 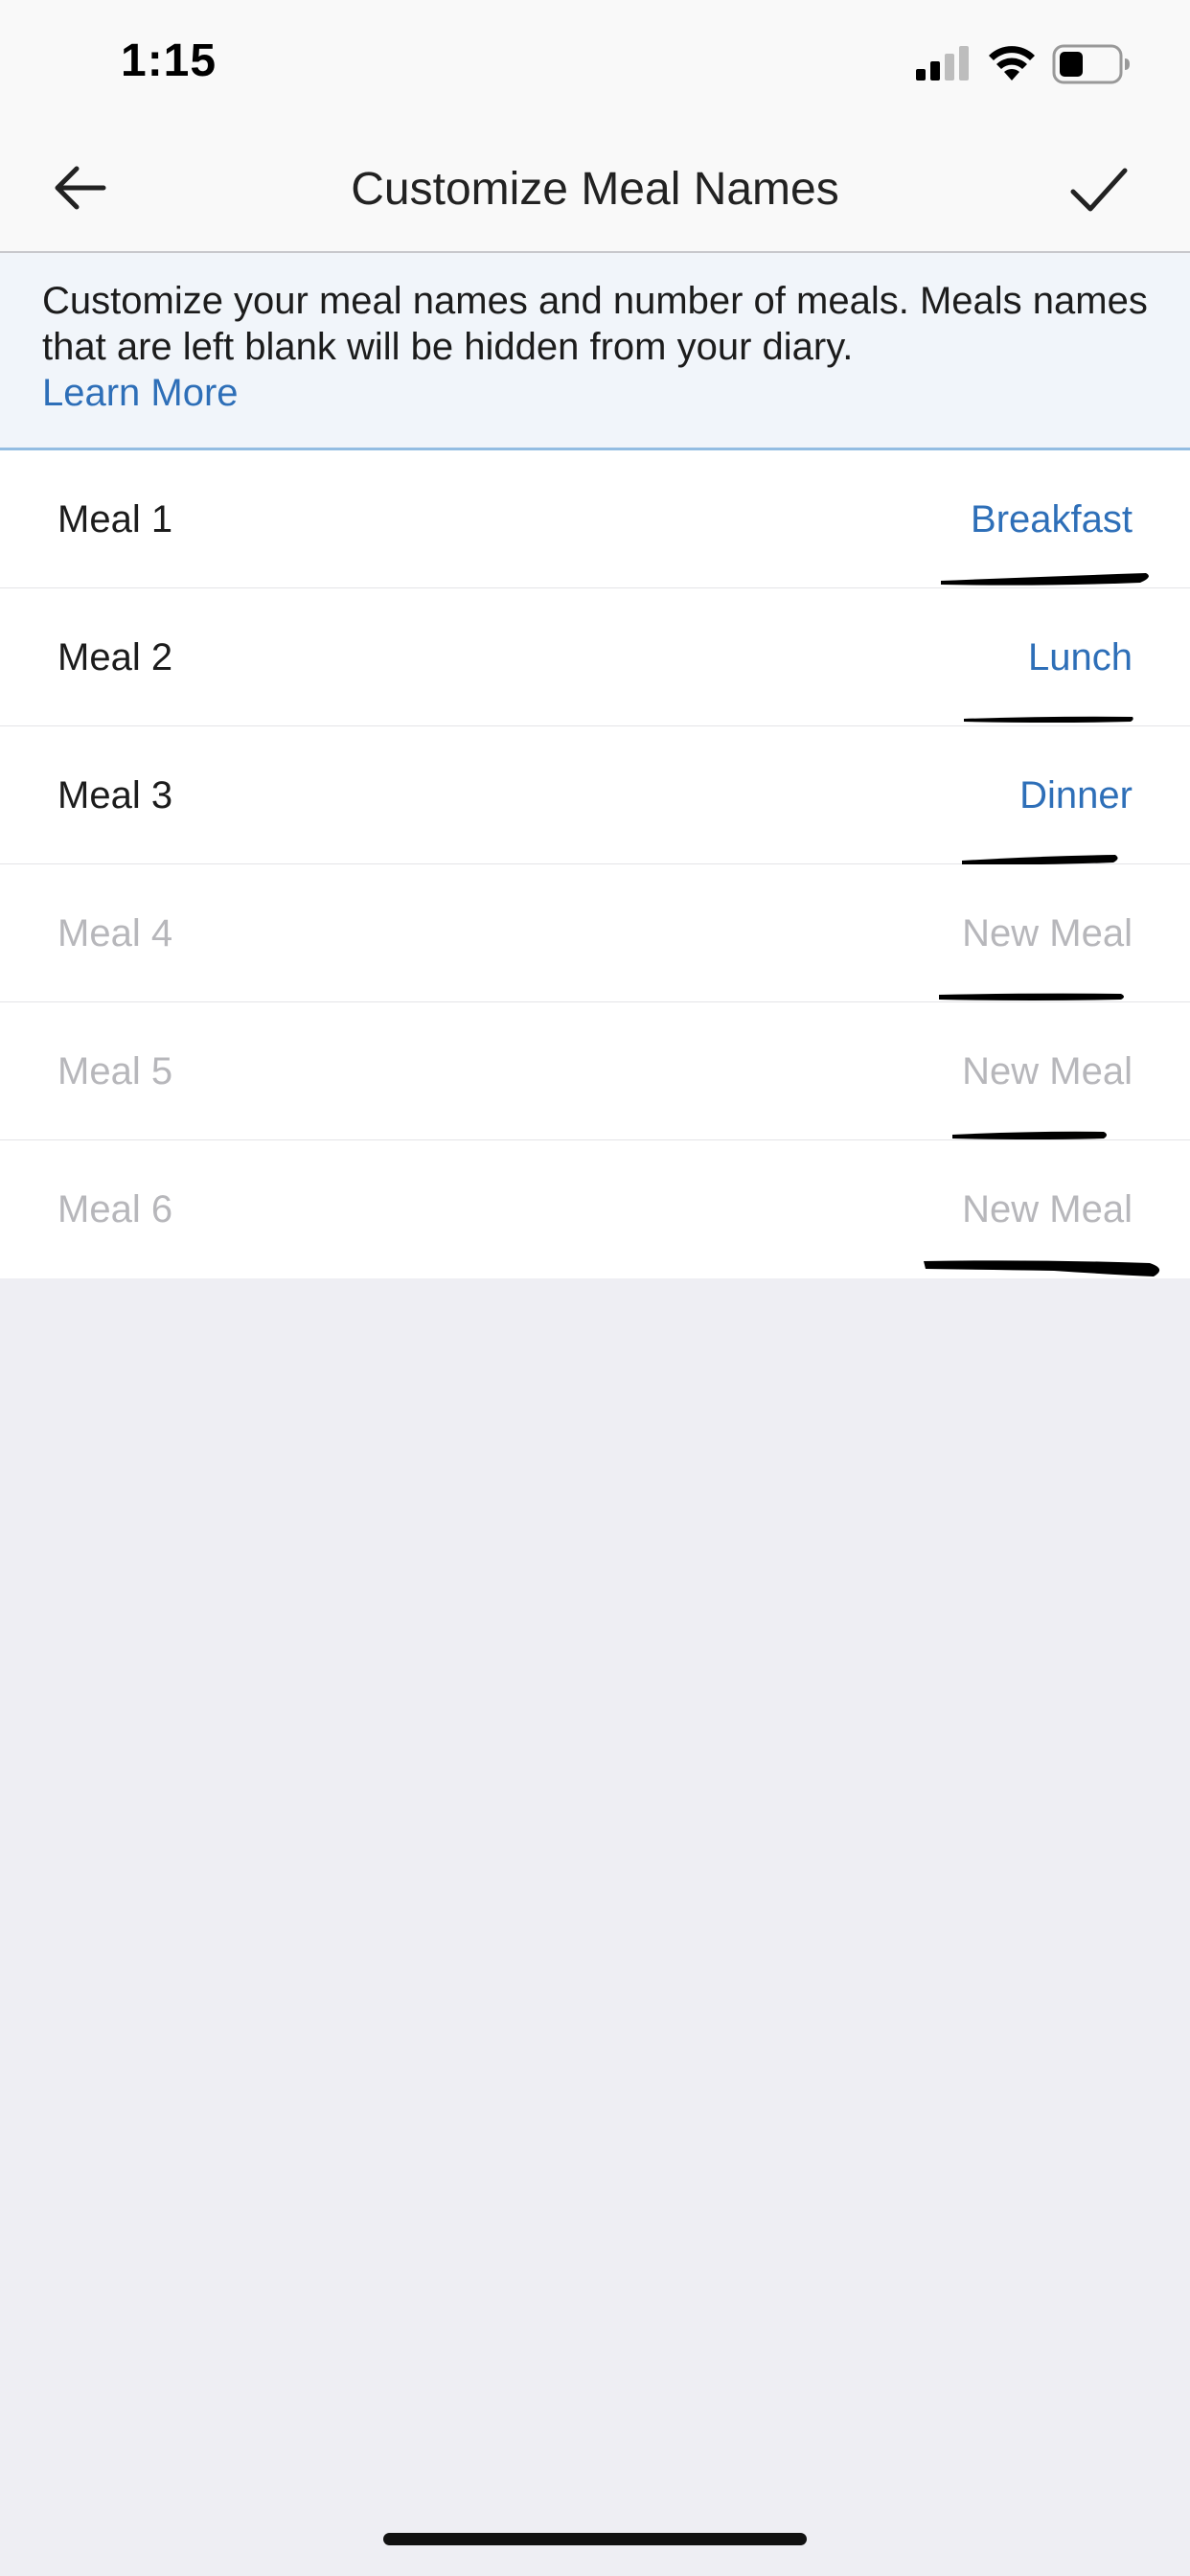 What do you see at coordinates (595, 1209) in the screenshot?
I see `meal-row-6: Meal 6` at bounding box center [595, 1209].